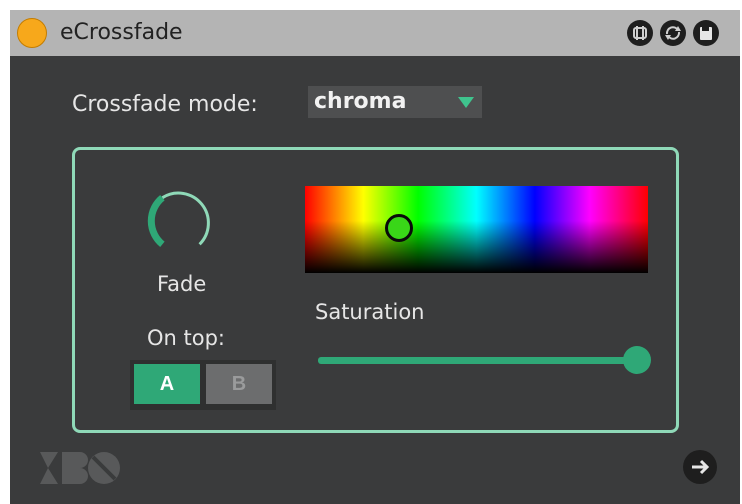  I want to click on crossfade-mode-dropdown: chroma, so click(395, 102).